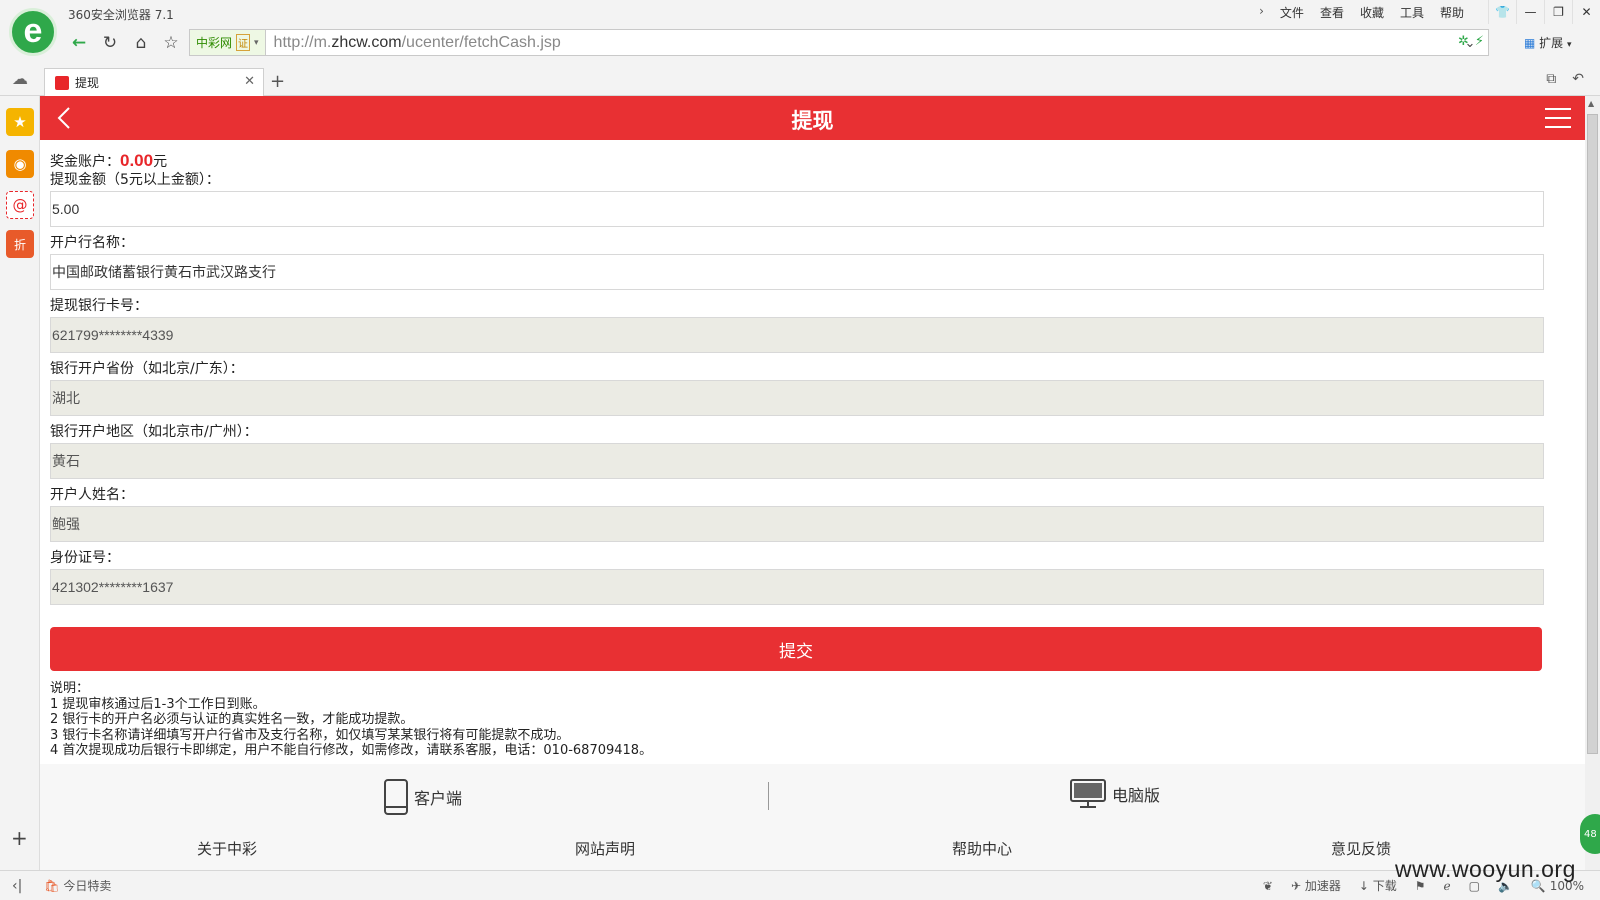 Image resolution: width=1600 pixels, height=900 pixels. Describe the element at coordinates (796, 649) in the screenshot. I see `submit-button: 提交` at that location.